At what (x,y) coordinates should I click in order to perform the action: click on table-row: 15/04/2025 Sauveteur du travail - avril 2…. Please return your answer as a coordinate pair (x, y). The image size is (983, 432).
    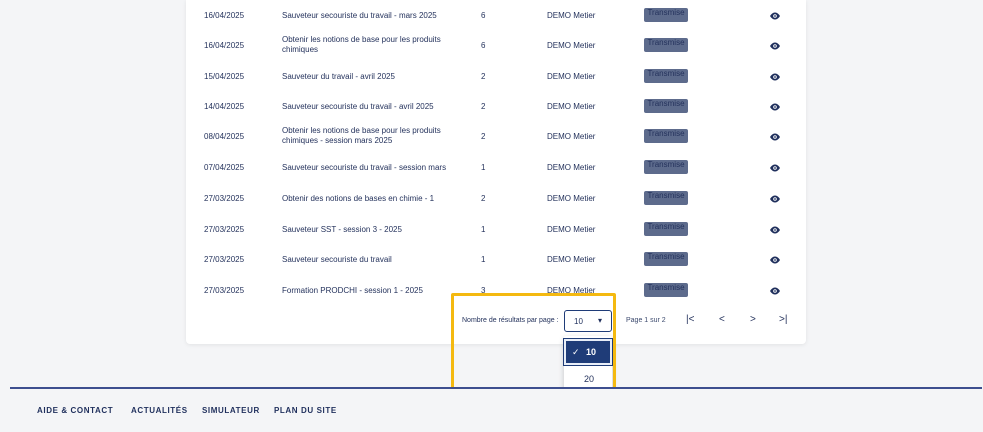
    Looking at the image, I should click on (496, 77).